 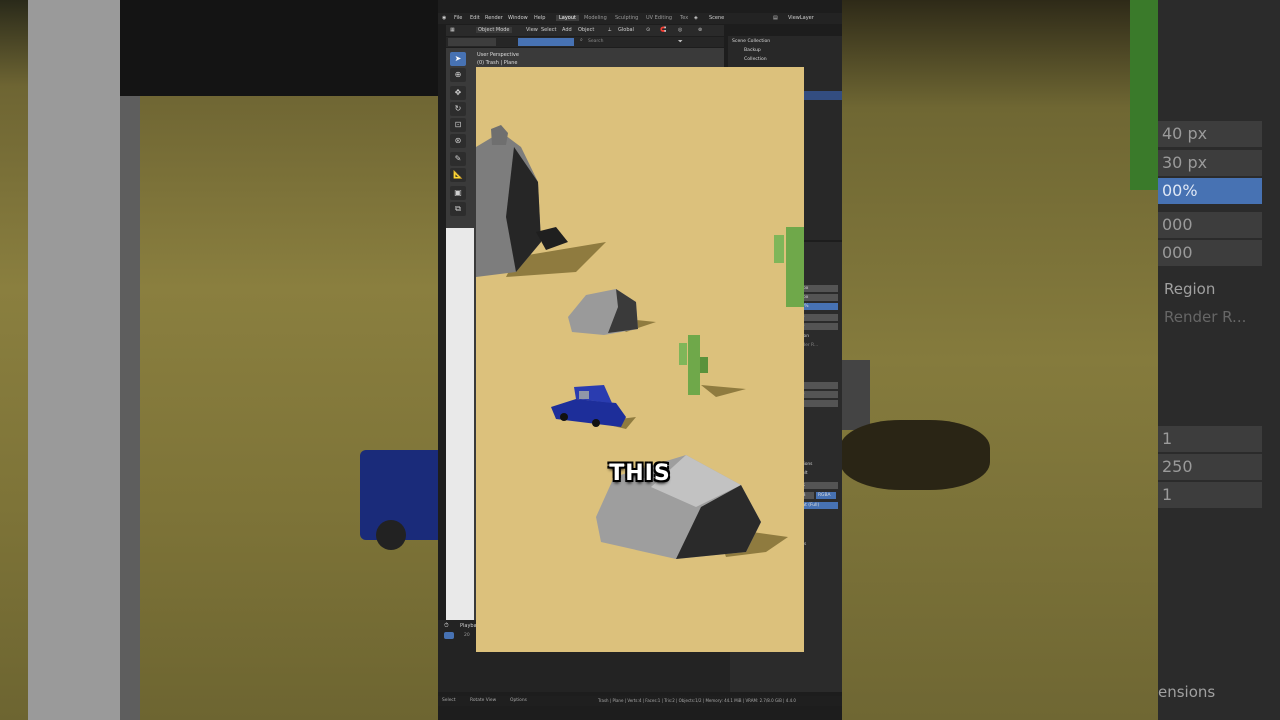 I want to click on toolbar: ➤ ⊕ ✥ ↻ ⊡ ⊛ ✎ 📐 ▣ ⧉, so click(x=458, y=136).